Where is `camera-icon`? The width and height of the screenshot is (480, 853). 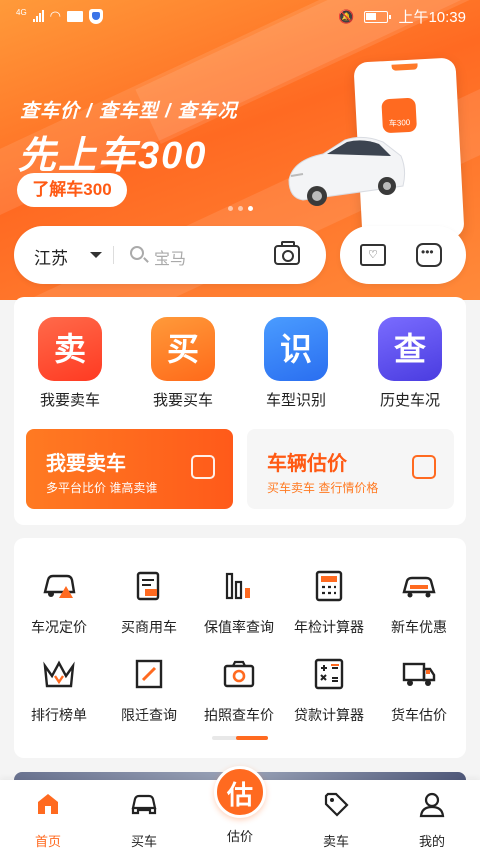 camera-icon is located at coordinates (239, 674).